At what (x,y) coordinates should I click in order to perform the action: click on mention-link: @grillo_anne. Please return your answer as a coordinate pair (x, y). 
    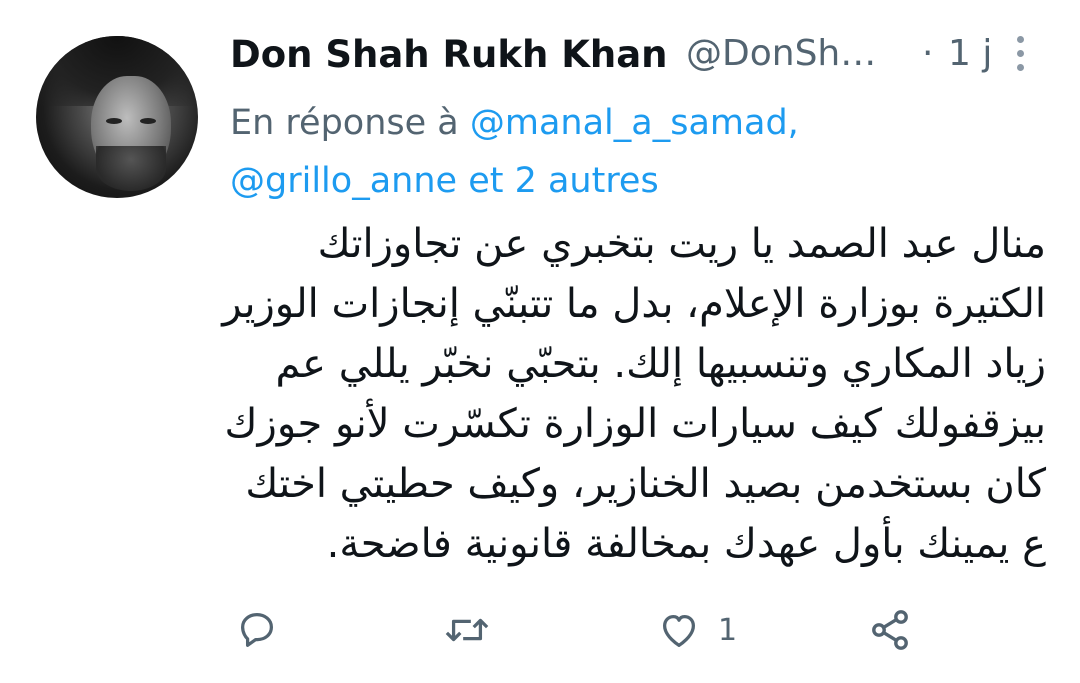
    Looking at the image, I should click on (343, 181).